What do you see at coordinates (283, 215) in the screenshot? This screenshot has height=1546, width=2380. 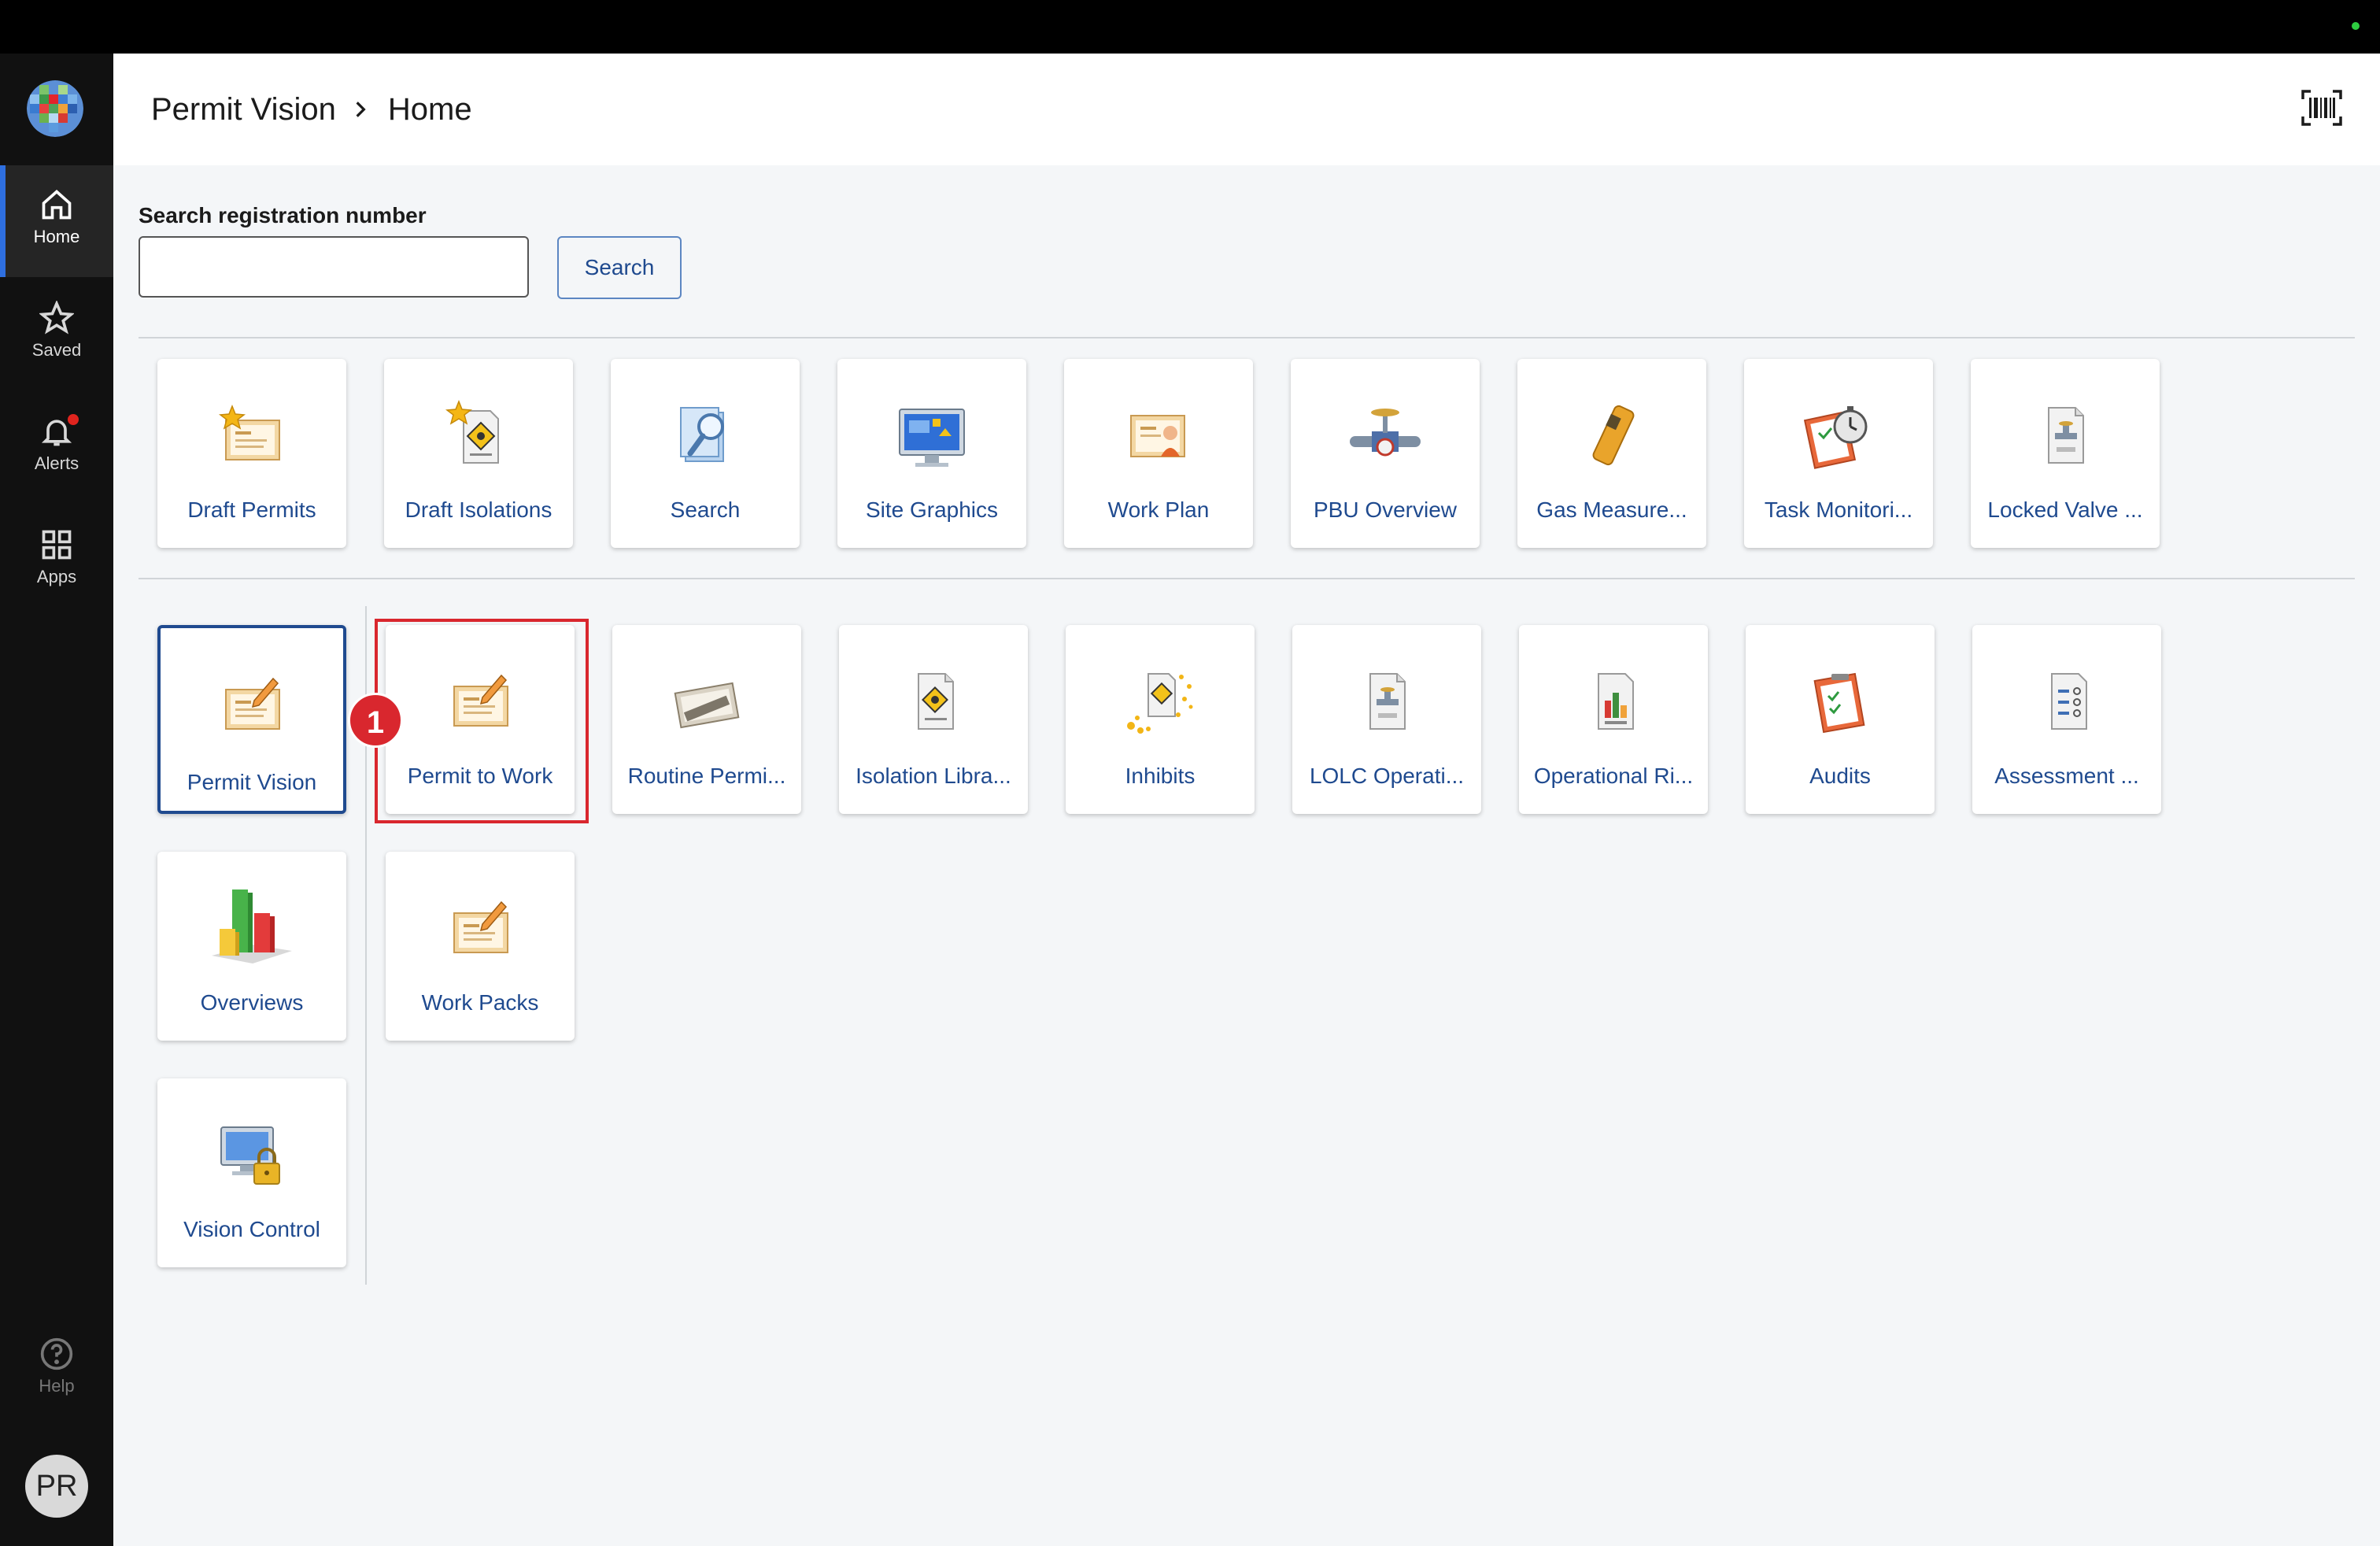 I see `search-label: Search registration number` at bounding box center [283, 215].